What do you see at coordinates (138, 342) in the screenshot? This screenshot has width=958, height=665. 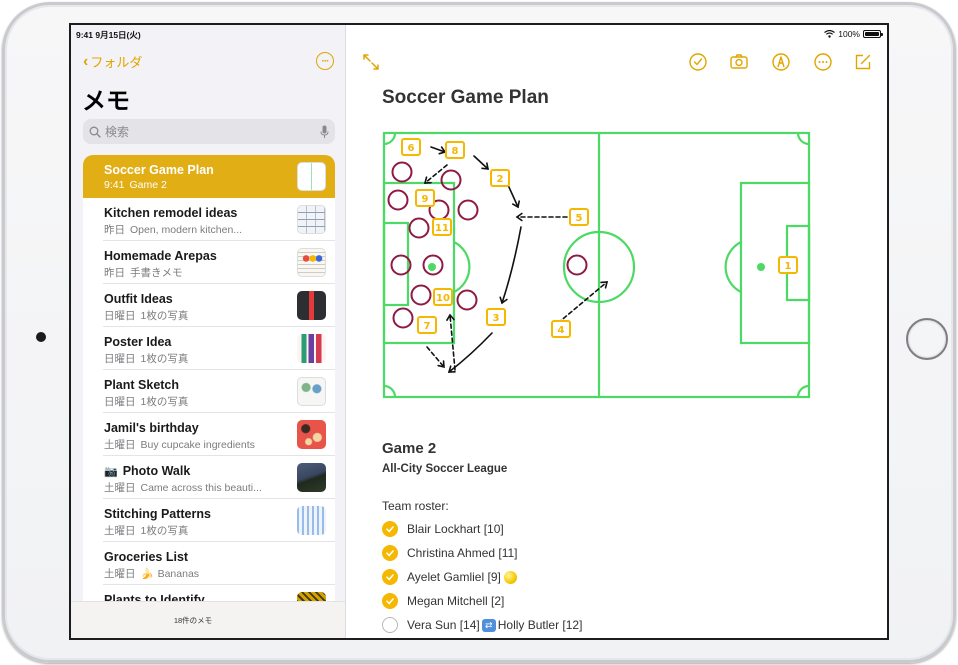 I see `note-title: Poster Idea` at bounding box center [138, 342].